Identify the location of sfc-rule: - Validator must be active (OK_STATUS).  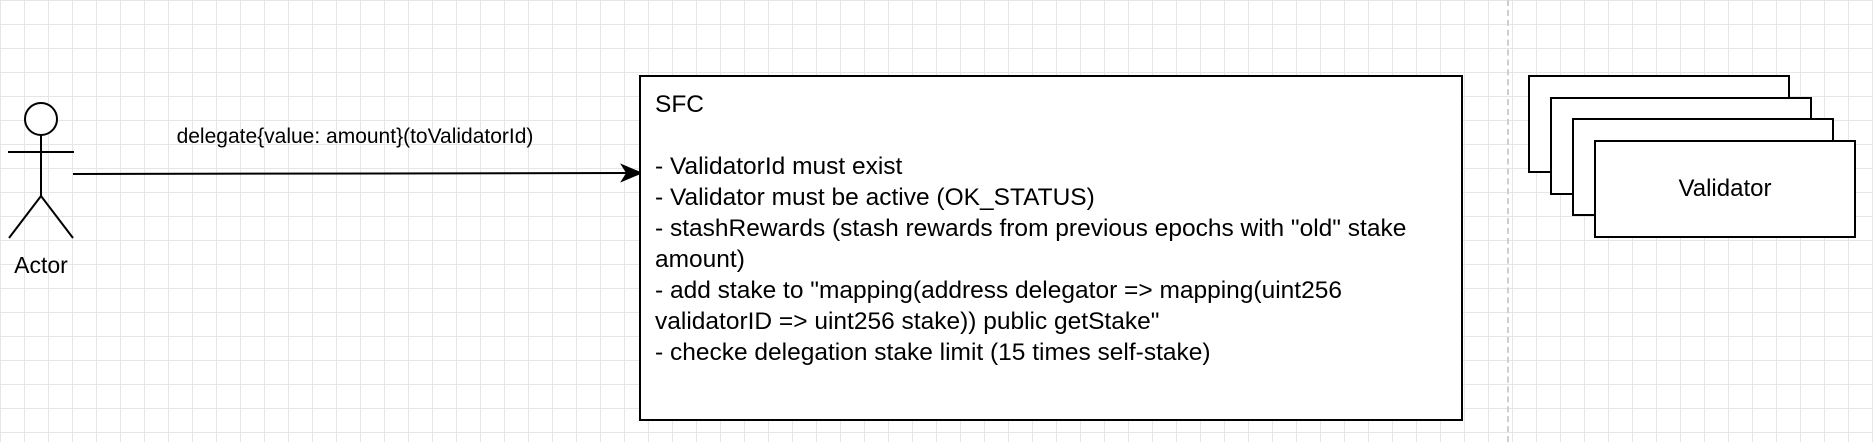
(875, 197).